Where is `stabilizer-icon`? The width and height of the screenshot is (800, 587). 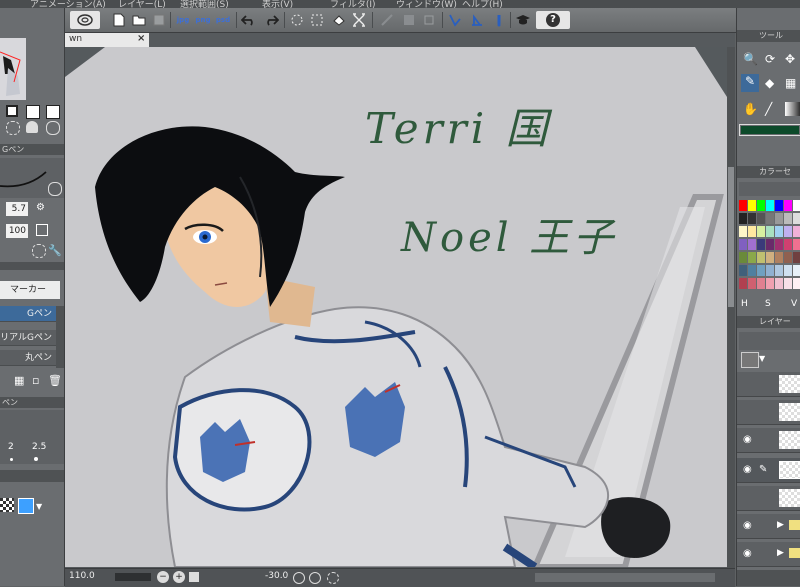
stabilizer-icon is located at coordinates (477, 20).